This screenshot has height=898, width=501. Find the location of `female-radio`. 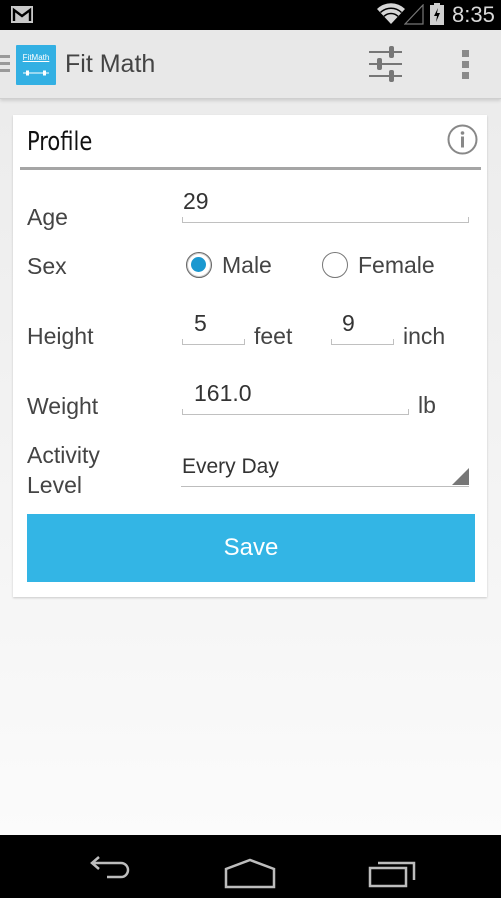

female-radio is located at coordinates (335, 265).